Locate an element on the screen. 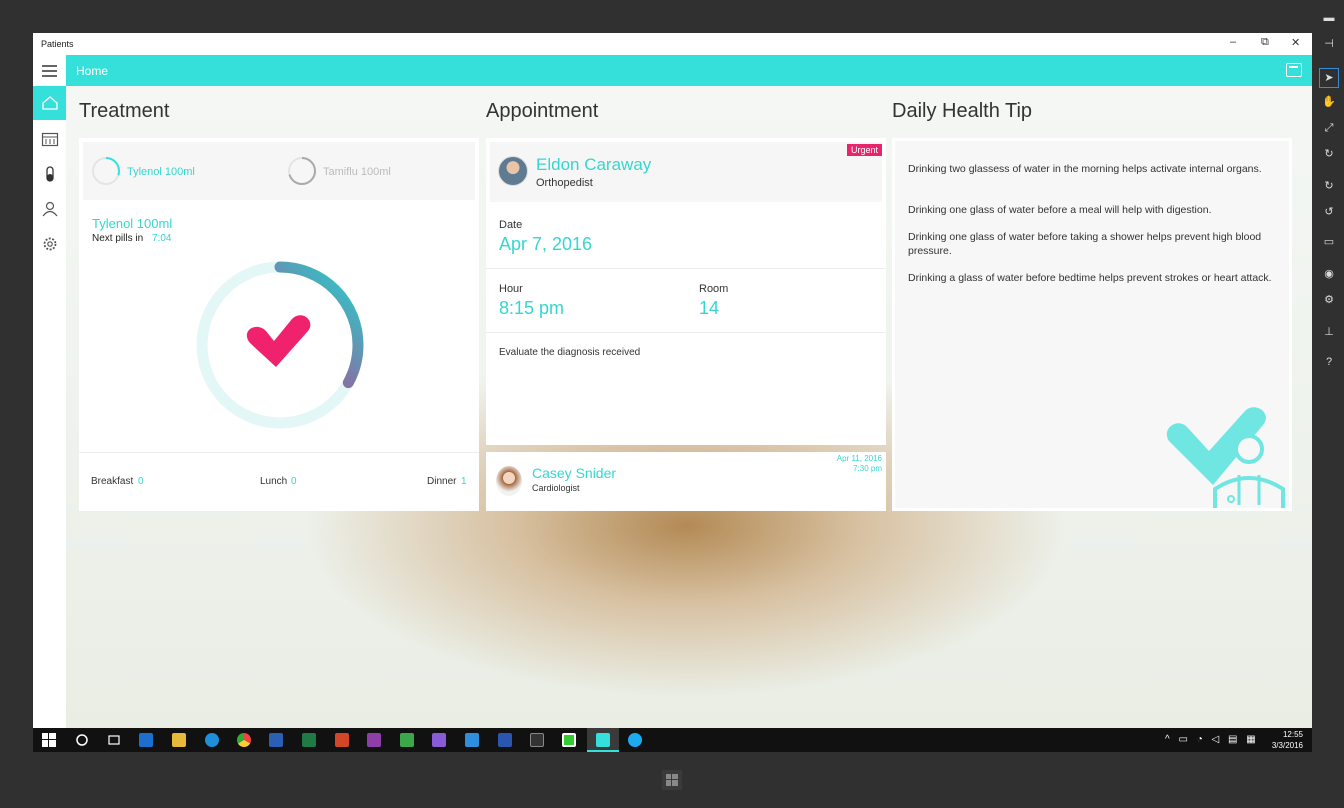 Image resolution: width=1344 pixels, height=808 pixels. settings-icon: ⚙ is located at coordinates (1329, 300).